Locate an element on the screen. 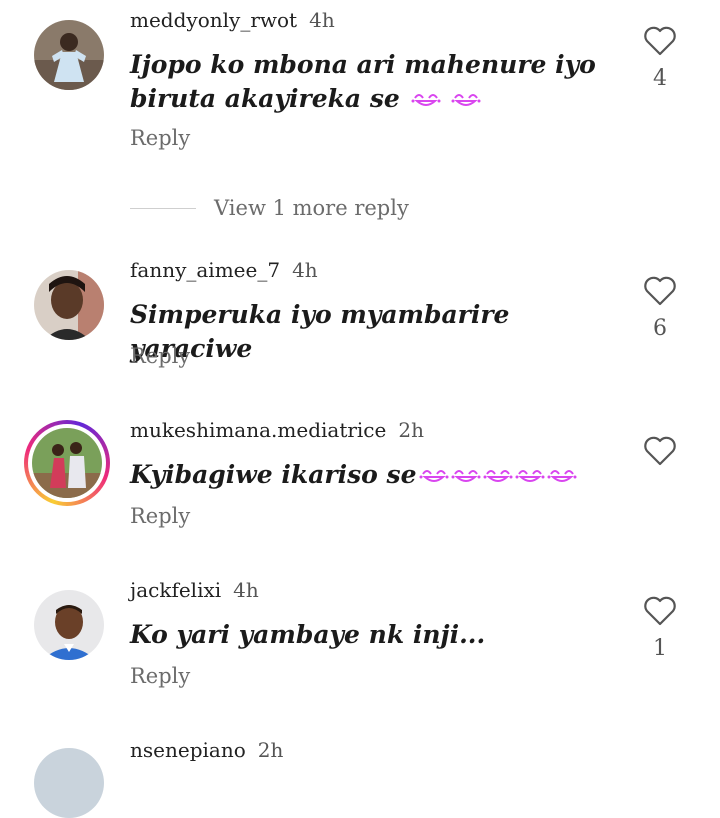 The width and height of the screenshot is (720, 818). username: fanny_aimee_7 is located at coordinates (205, 270).